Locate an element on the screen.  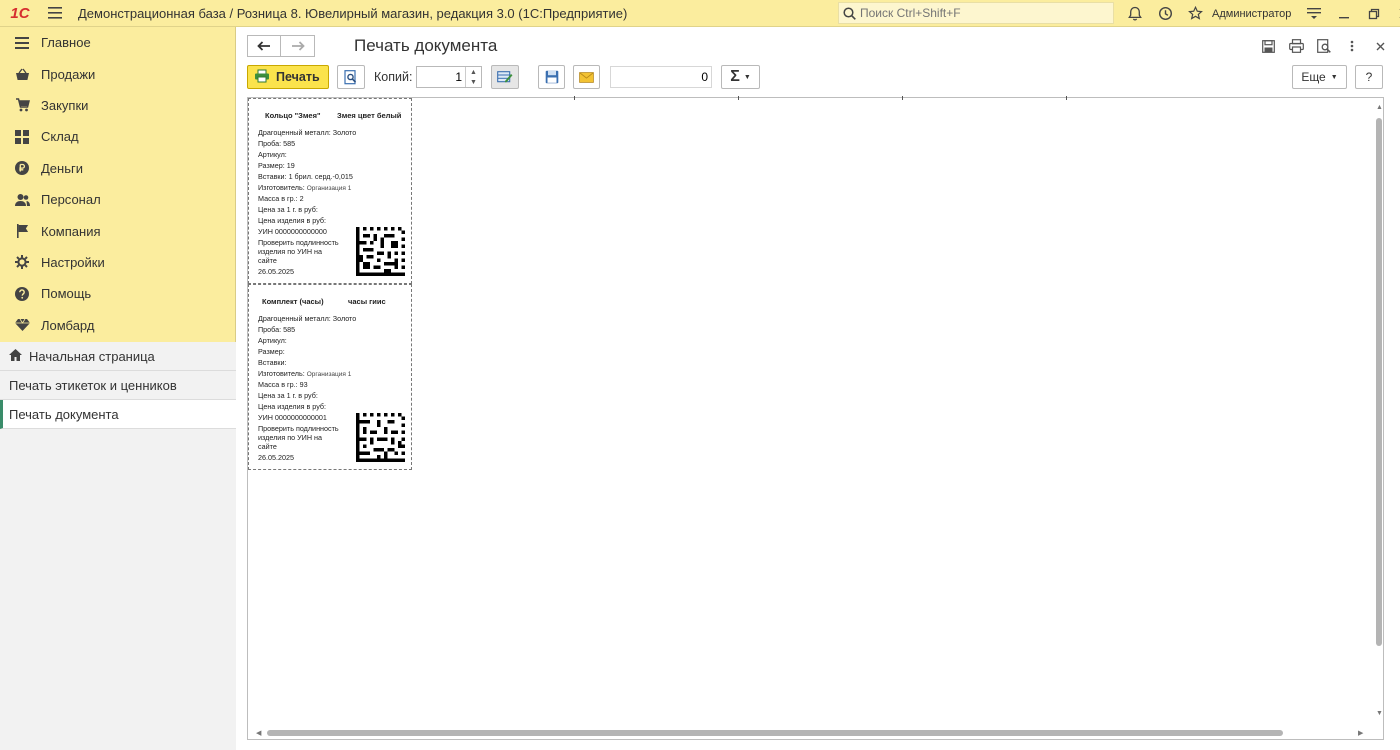
main-menu-icon is located at coordinates (55, 13).